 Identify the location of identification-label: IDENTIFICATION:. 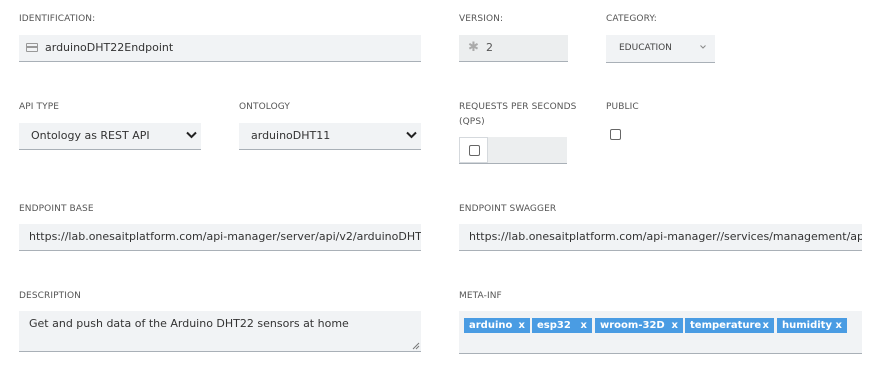
(57, 19).